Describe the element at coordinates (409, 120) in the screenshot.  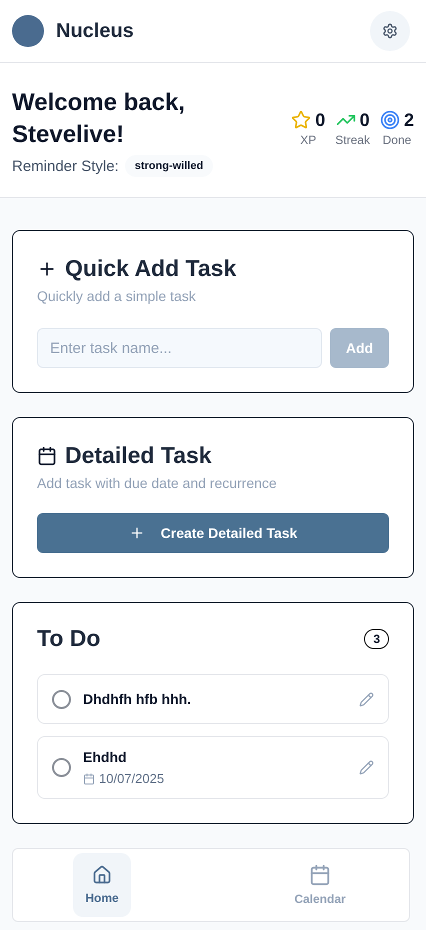
I see `stat-value: 2` at that location.